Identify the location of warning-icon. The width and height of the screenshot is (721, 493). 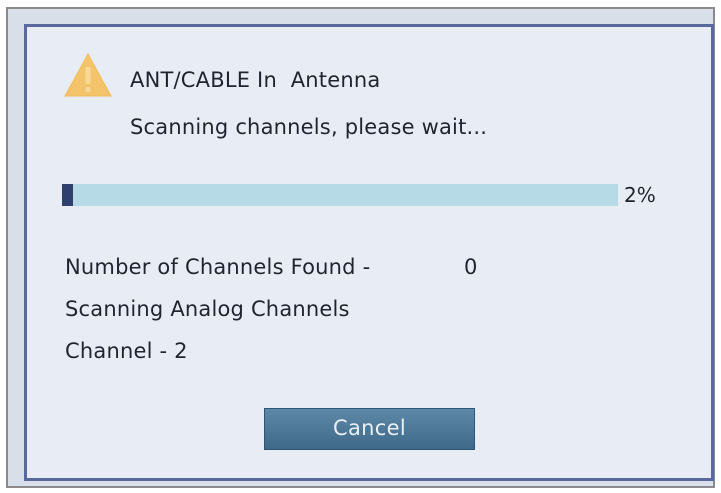
(88, 74).